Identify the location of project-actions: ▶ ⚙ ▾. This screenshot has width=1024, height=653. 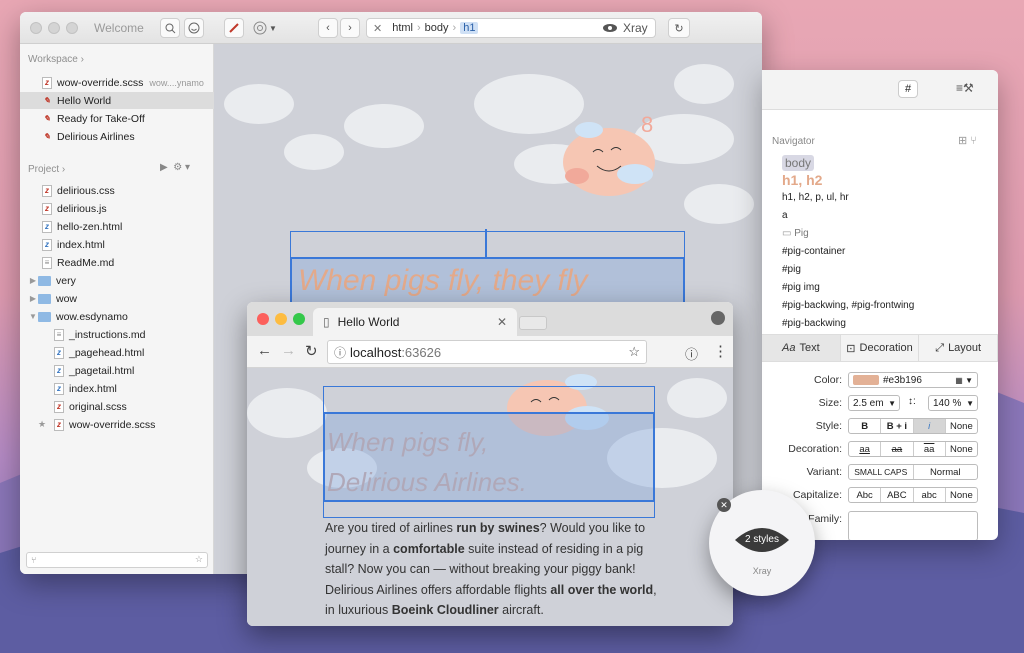
(175, 167).